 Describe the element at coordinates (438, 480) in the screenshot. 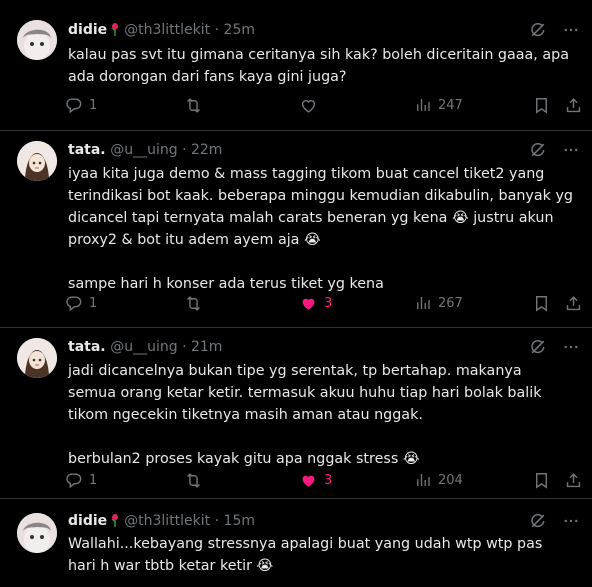

I see `views-button: 204` at that location.